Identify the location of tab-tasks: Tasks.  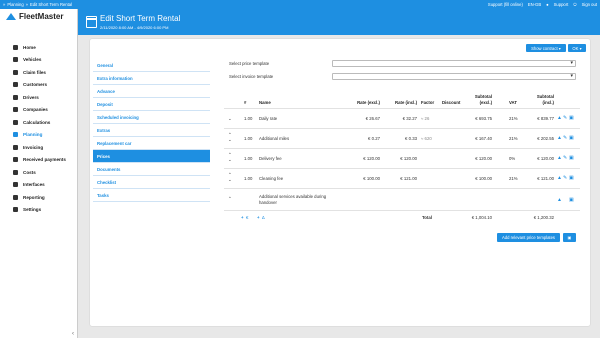
(151, 195).